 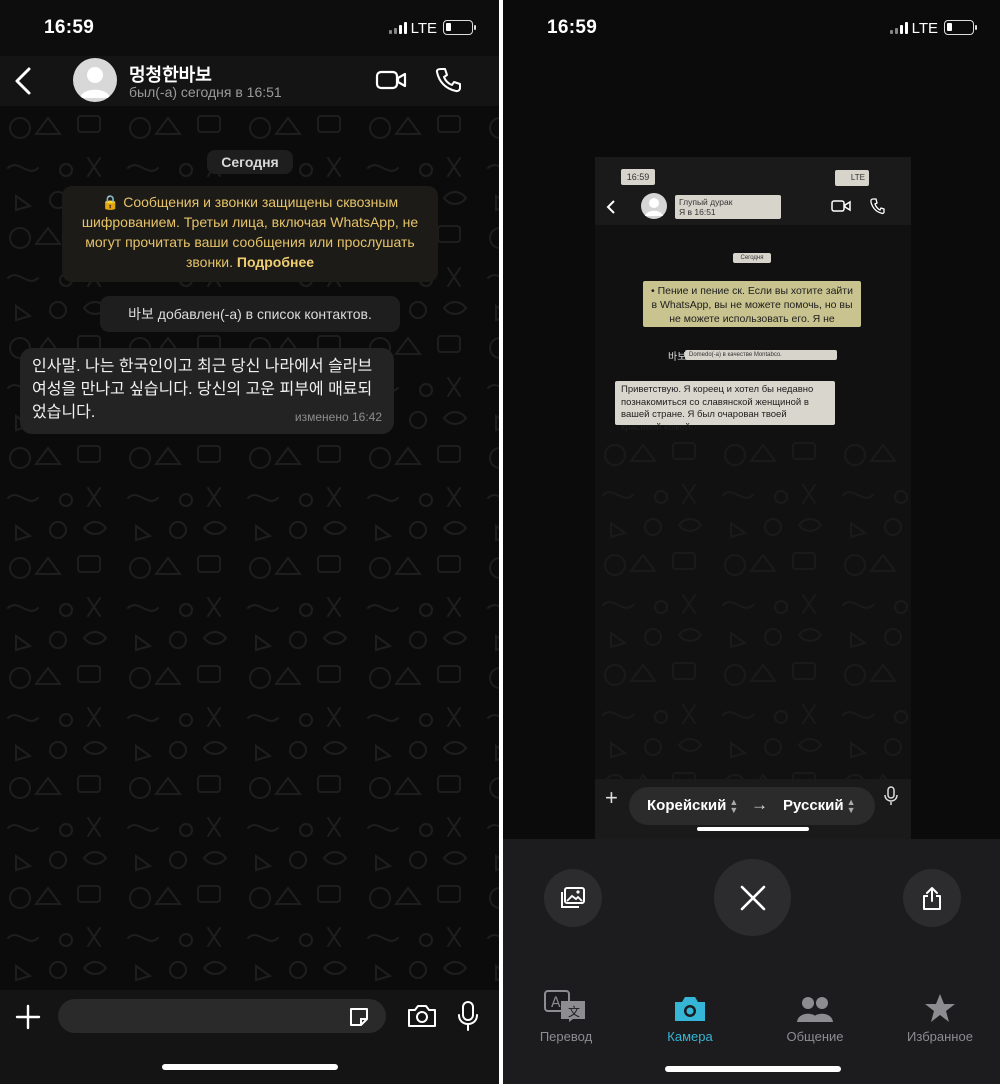 I want to click on tab-conversation-label: Общение, so click(x=815, y=1036).